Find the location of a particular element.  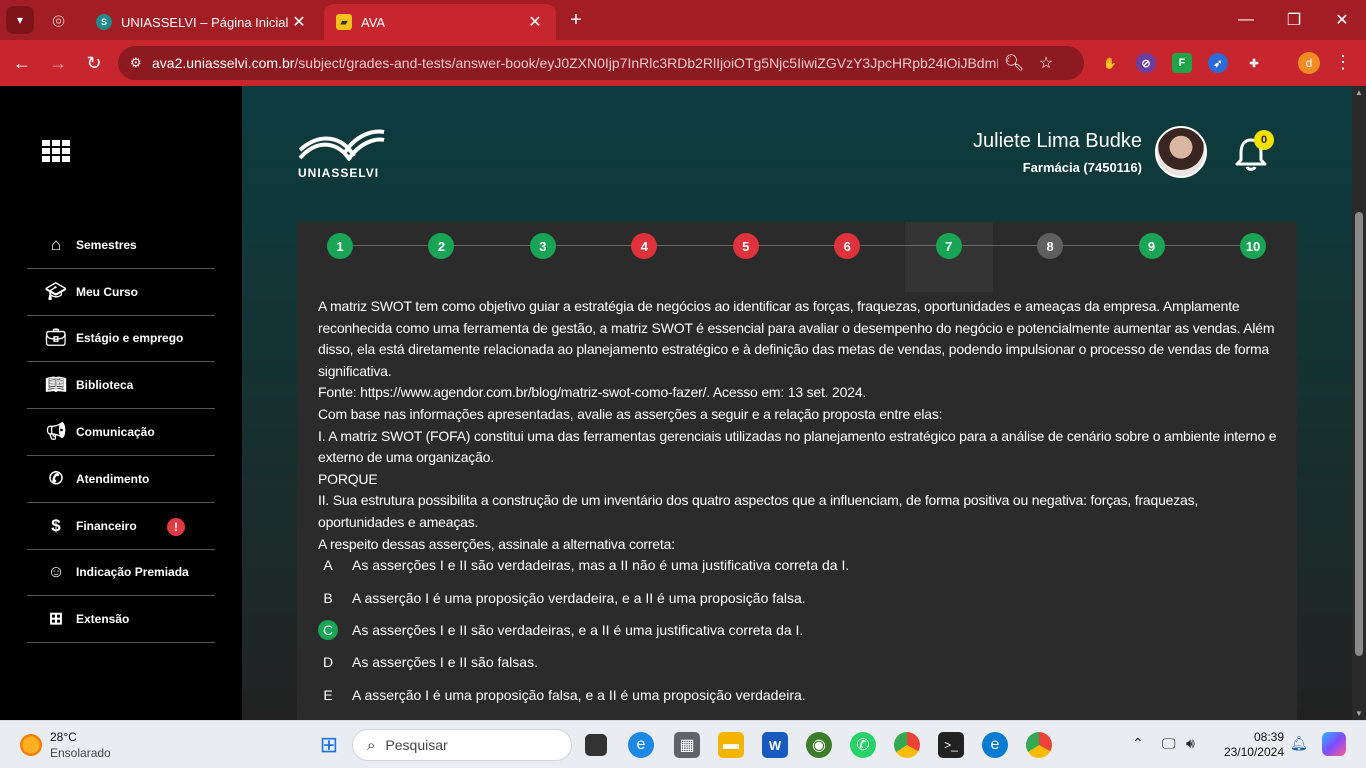

sun-icon is located at coordinates (31, 745).